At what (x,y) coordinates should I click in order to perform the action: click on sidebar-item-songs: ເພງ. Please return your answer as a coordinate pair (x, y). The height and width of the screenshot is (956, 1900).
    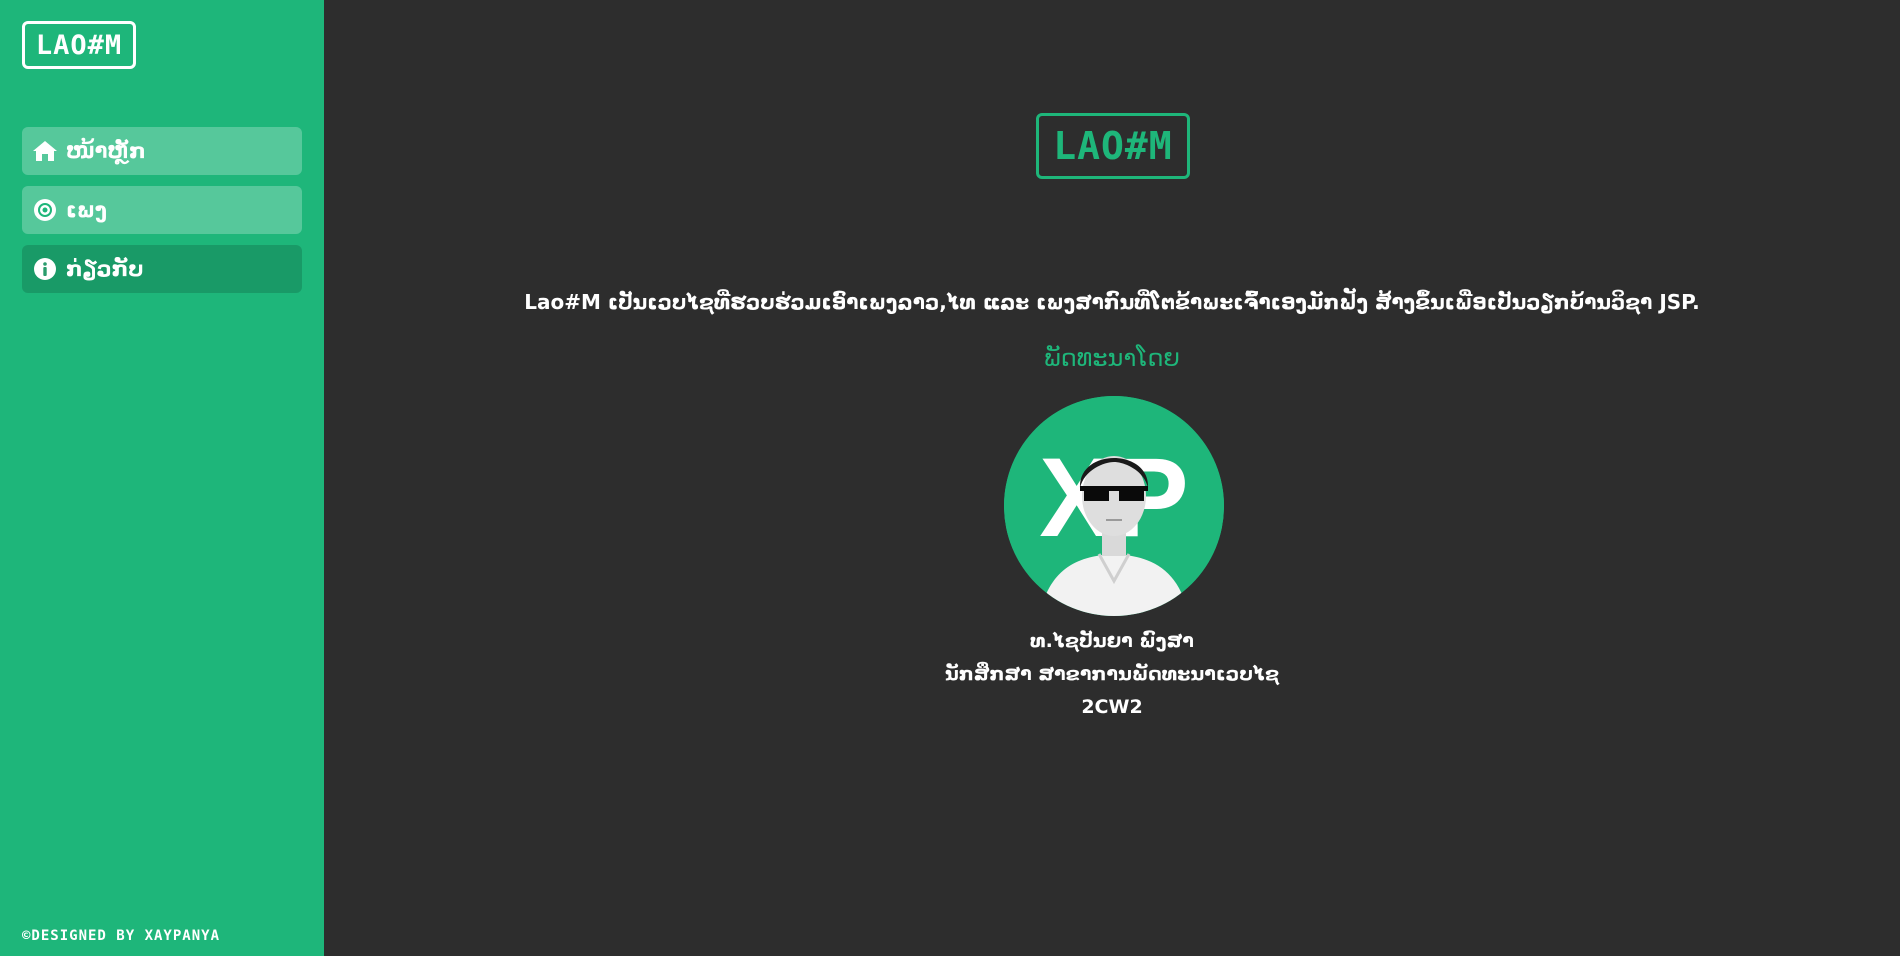
    Looking at the image, I should click on (162, 210).